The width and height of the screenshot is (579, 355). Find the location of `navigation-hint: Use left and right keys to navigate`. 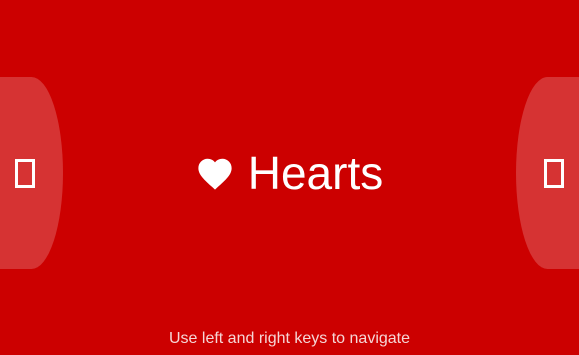

navigation-hint: Use left and right keys to navigate is located at coordinates (289, 338).